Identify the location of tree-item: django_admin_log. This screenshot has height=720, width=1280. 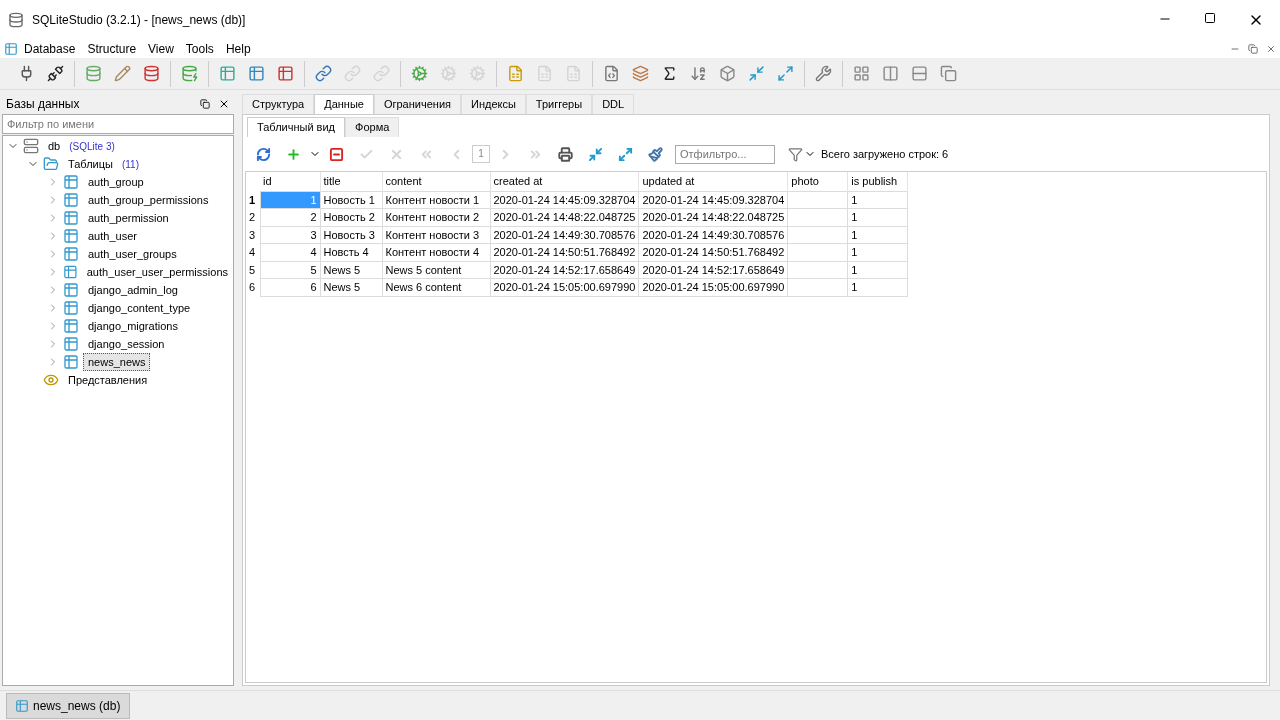
(133, 290).